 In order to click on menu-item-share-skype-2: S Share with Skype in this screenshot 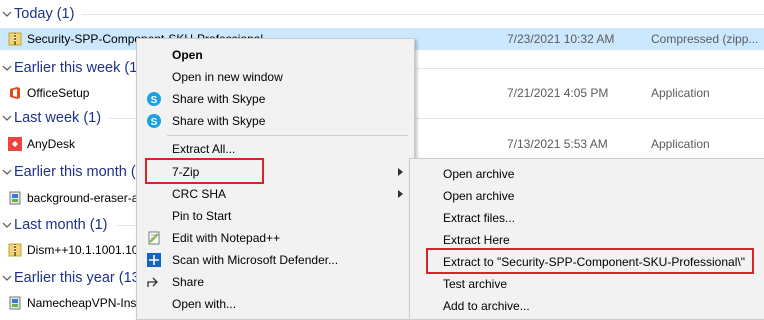, I will do `click(275, 121)`.